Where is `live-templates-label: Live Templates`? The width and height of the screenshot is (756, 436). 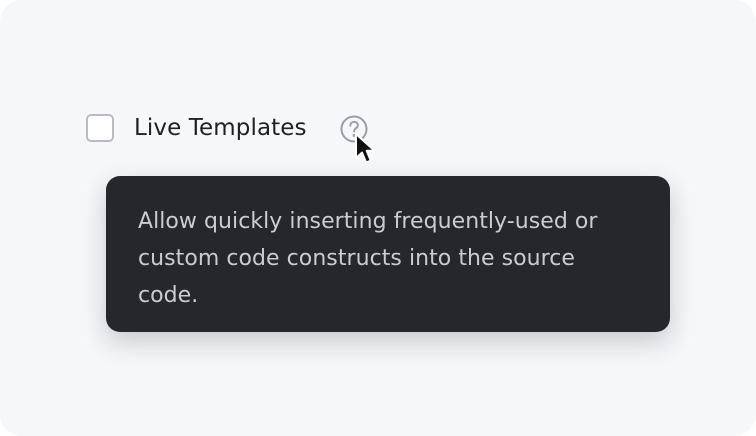 live-templates-label: Live Templates is located at coordinates (220, 128).